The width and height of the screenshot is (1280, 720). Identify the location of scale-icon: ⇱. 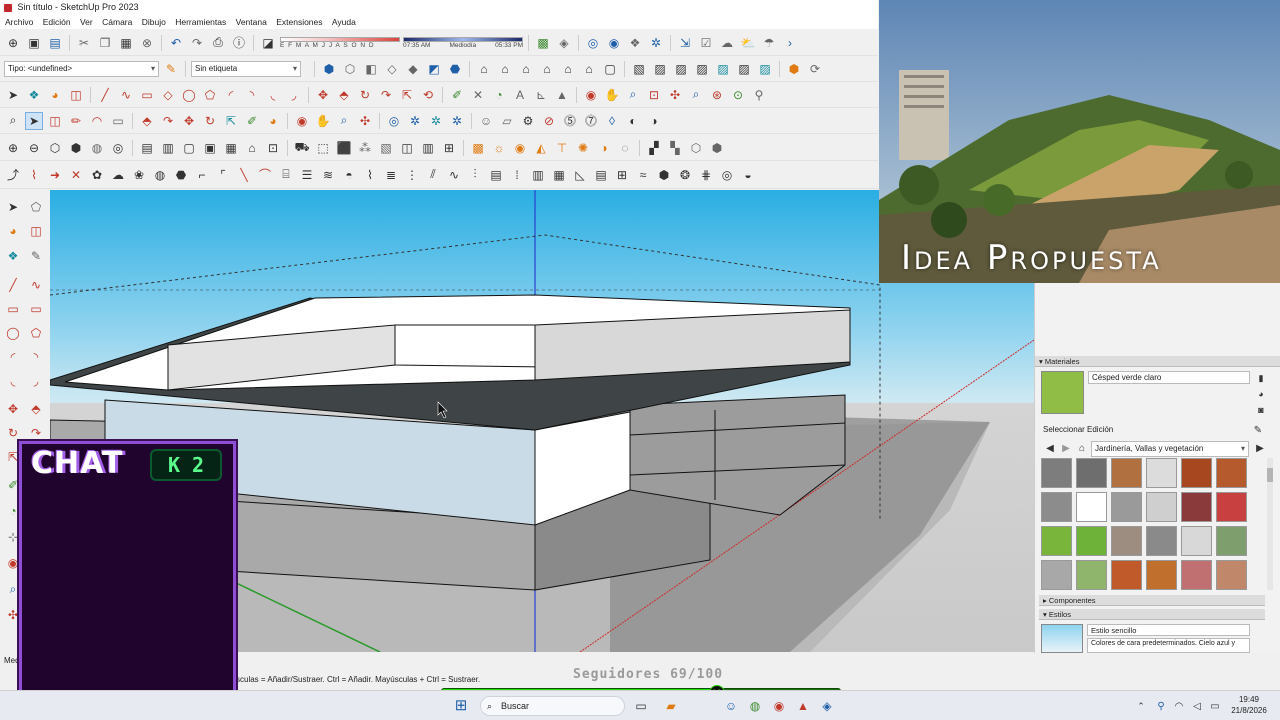
(407, 95).